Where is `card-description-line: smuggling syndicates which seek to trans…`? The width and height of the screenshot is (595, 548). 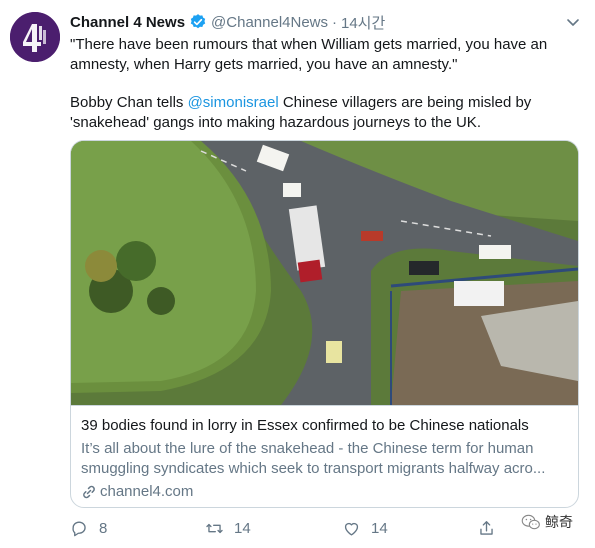 card-description-line: smuggling syndicates which seek to trans… is located at coordinates (313, 468).